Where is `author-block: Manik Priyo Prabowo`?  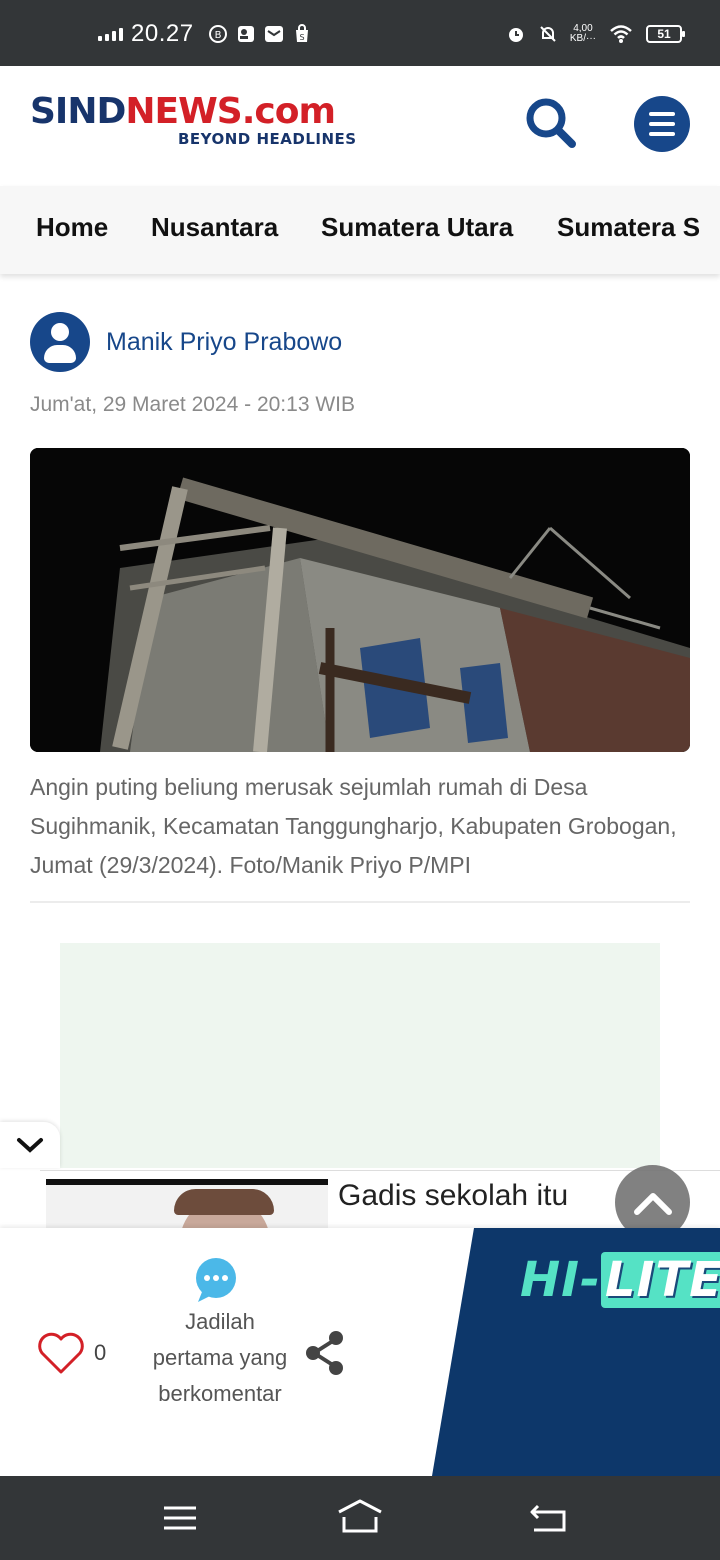
author-block: Manik Priyo Prabowo is located at coordinates (186, 342).